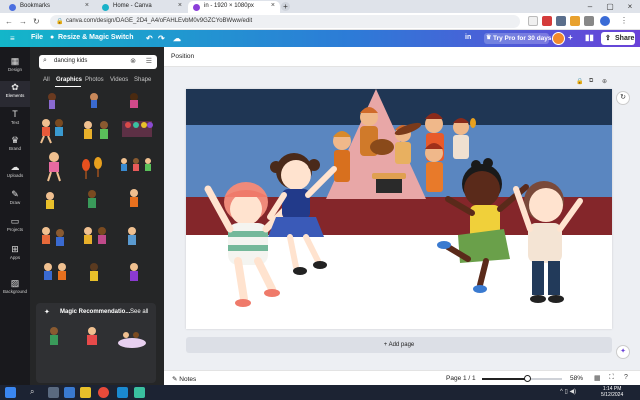 This screenshot has height=400, width=640. What do you see at coordinates (23, 21) in the screenshot?
I see `forward-icon: →` at bounding box center [23, 21].